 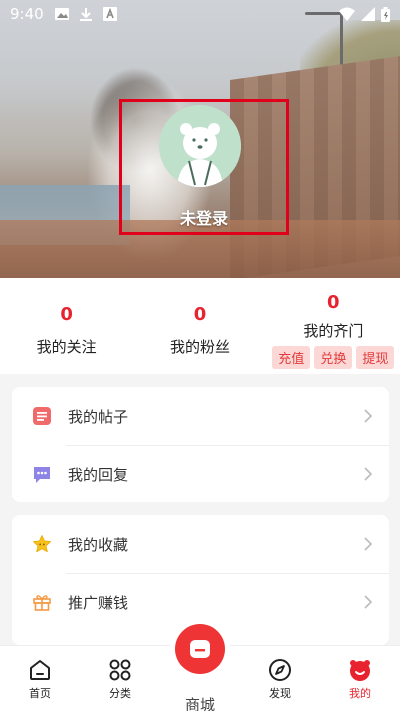 I want to click on bottom-navigation: 首页 分类 商城 发现 我的, so click(x=200, y=667).